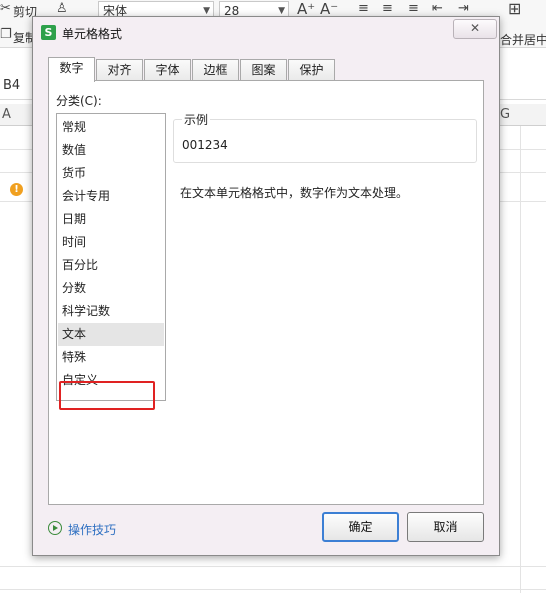 This screenshot has width=546, height=593. I want to click on category-label: 分类(C):, so click(79, 101).